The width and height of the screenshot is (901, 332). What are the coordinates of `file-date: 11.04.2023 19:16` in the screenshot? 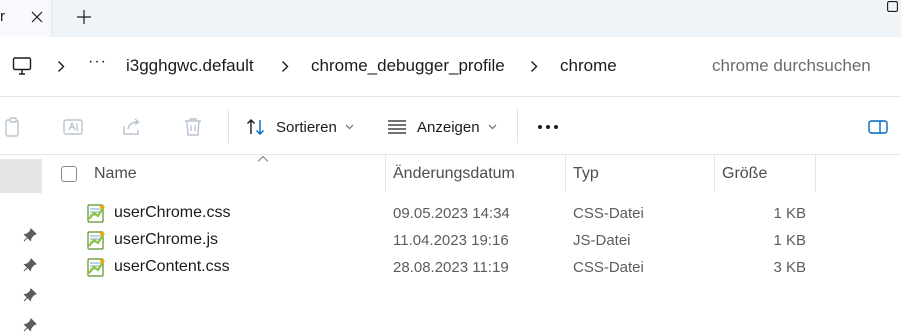 It's located at (451, 240).